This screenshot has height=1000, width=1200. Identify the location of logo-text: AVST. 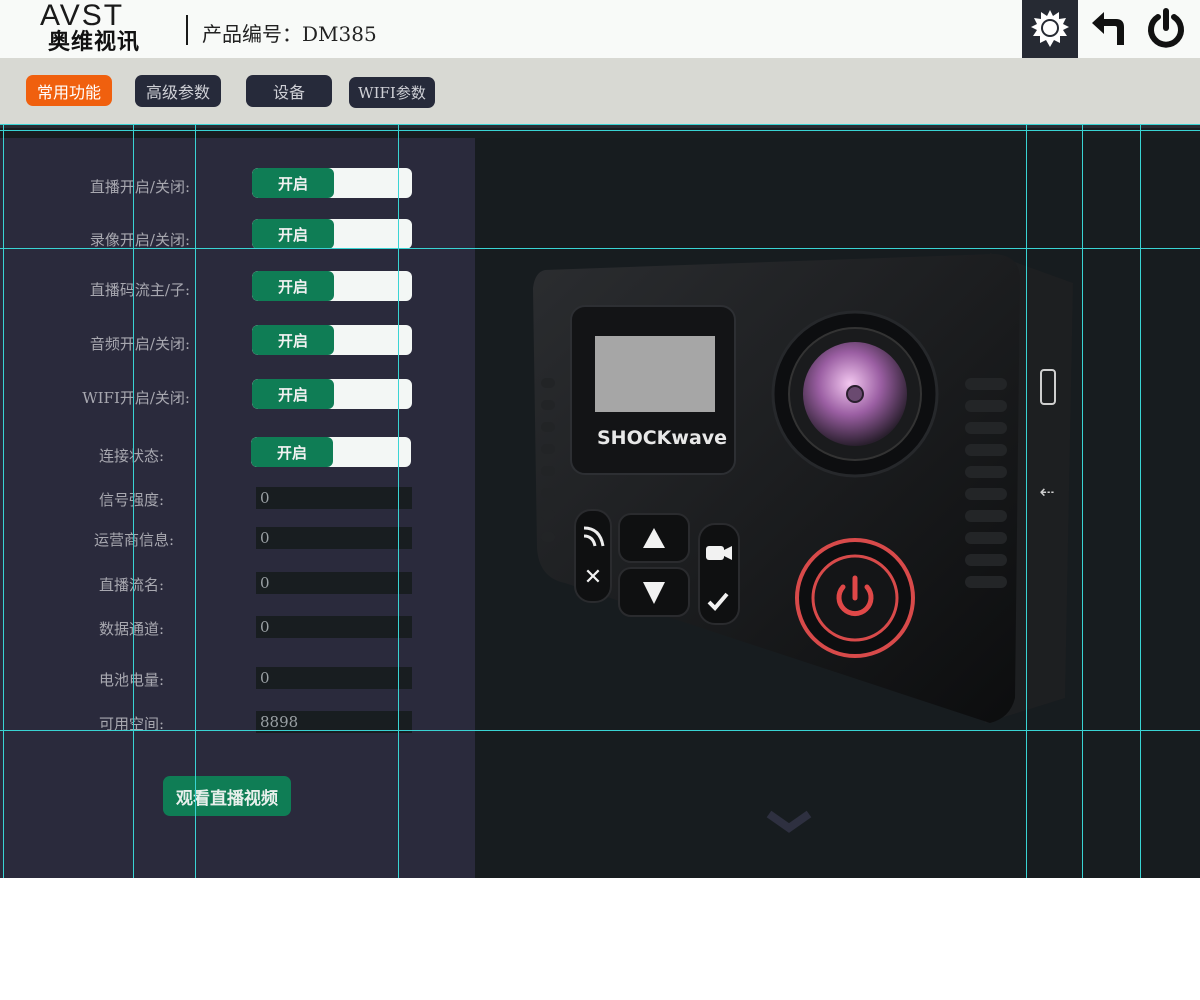
(82, 16).